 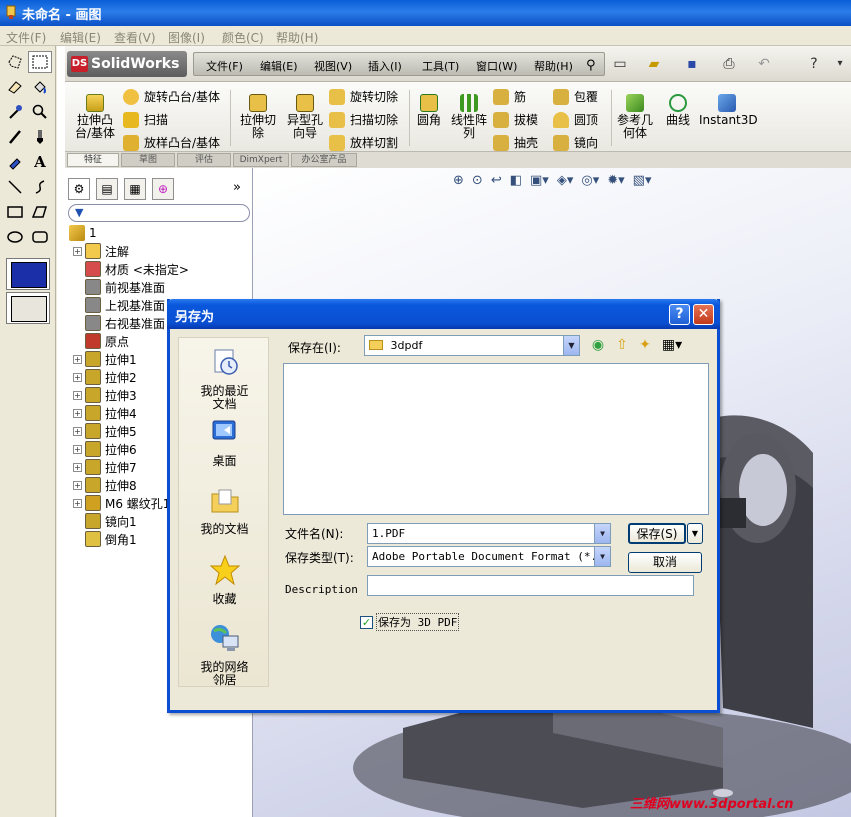 What do you see at coordinates (125, 323) in the screenshot?
I see `feature-tree-item: 右视基准面` at bounding box center [125, 323].